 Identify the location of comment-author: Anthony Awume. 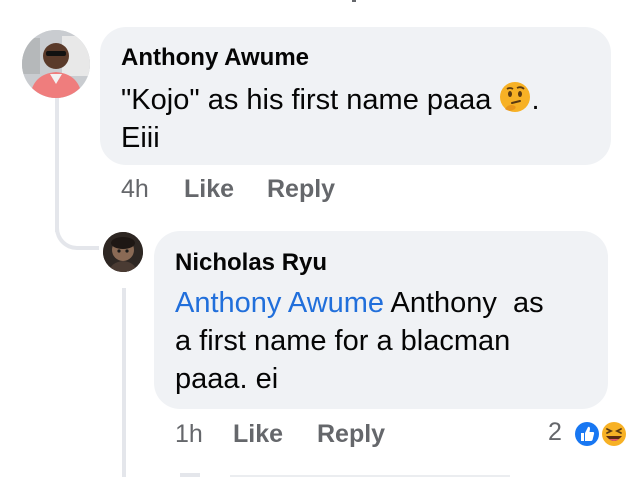
(215, 58).